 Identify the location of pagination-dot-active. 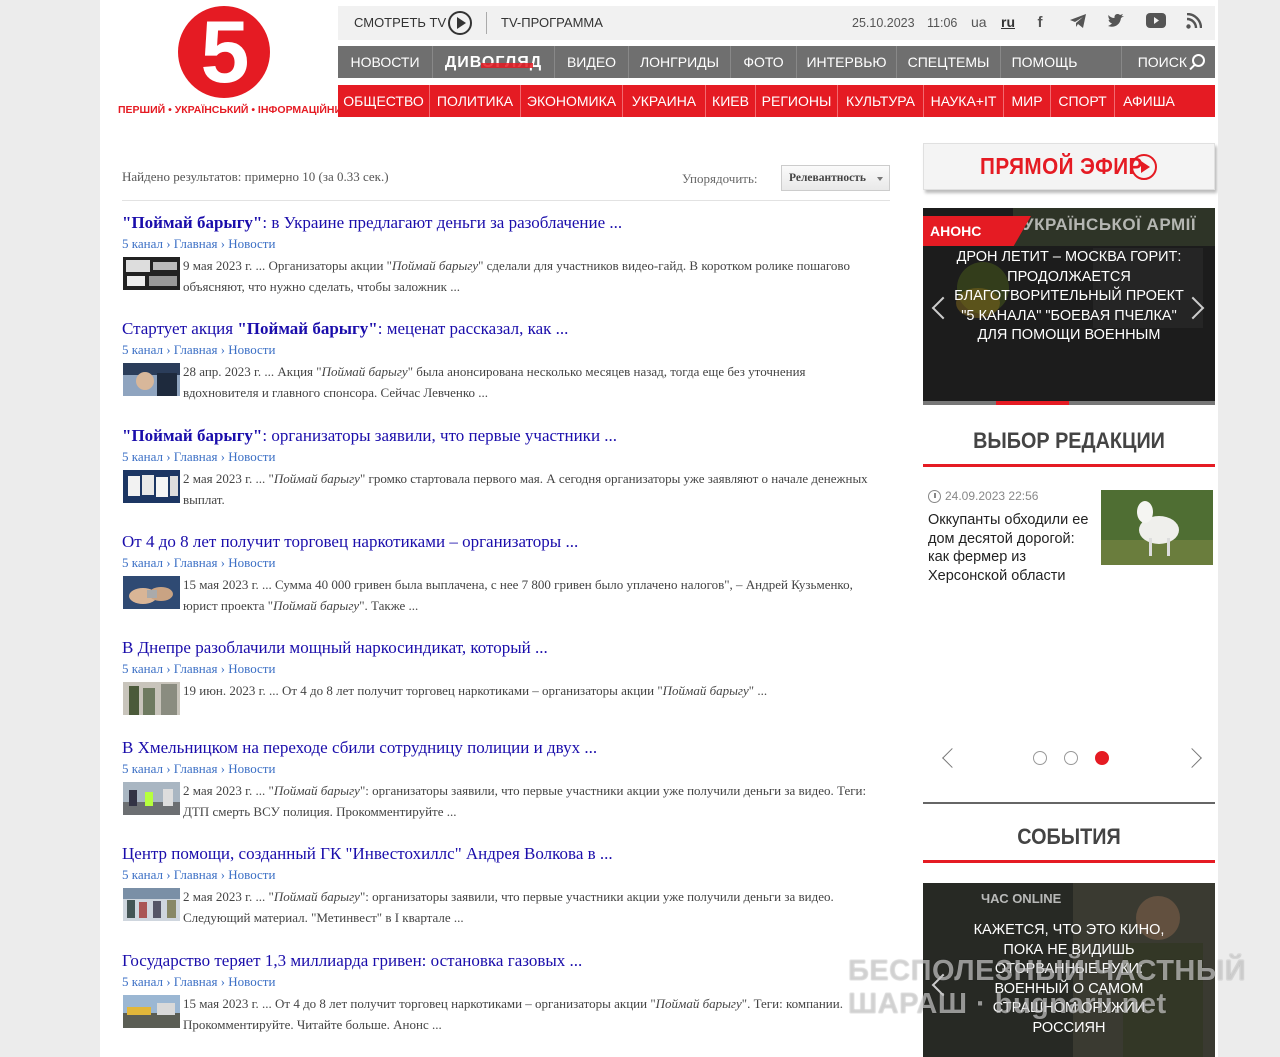
(1102, 758).